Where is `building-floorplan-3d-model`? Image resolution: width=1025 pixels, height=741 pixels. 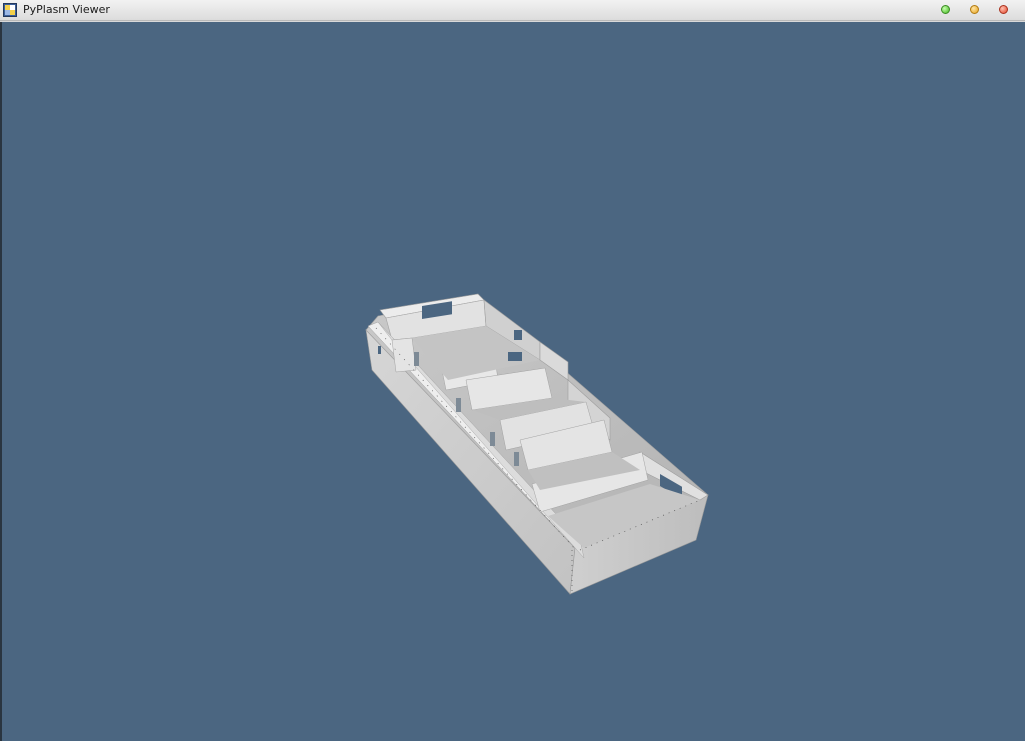
building-floorplan-3d-model is located at coordinates (537, 444).